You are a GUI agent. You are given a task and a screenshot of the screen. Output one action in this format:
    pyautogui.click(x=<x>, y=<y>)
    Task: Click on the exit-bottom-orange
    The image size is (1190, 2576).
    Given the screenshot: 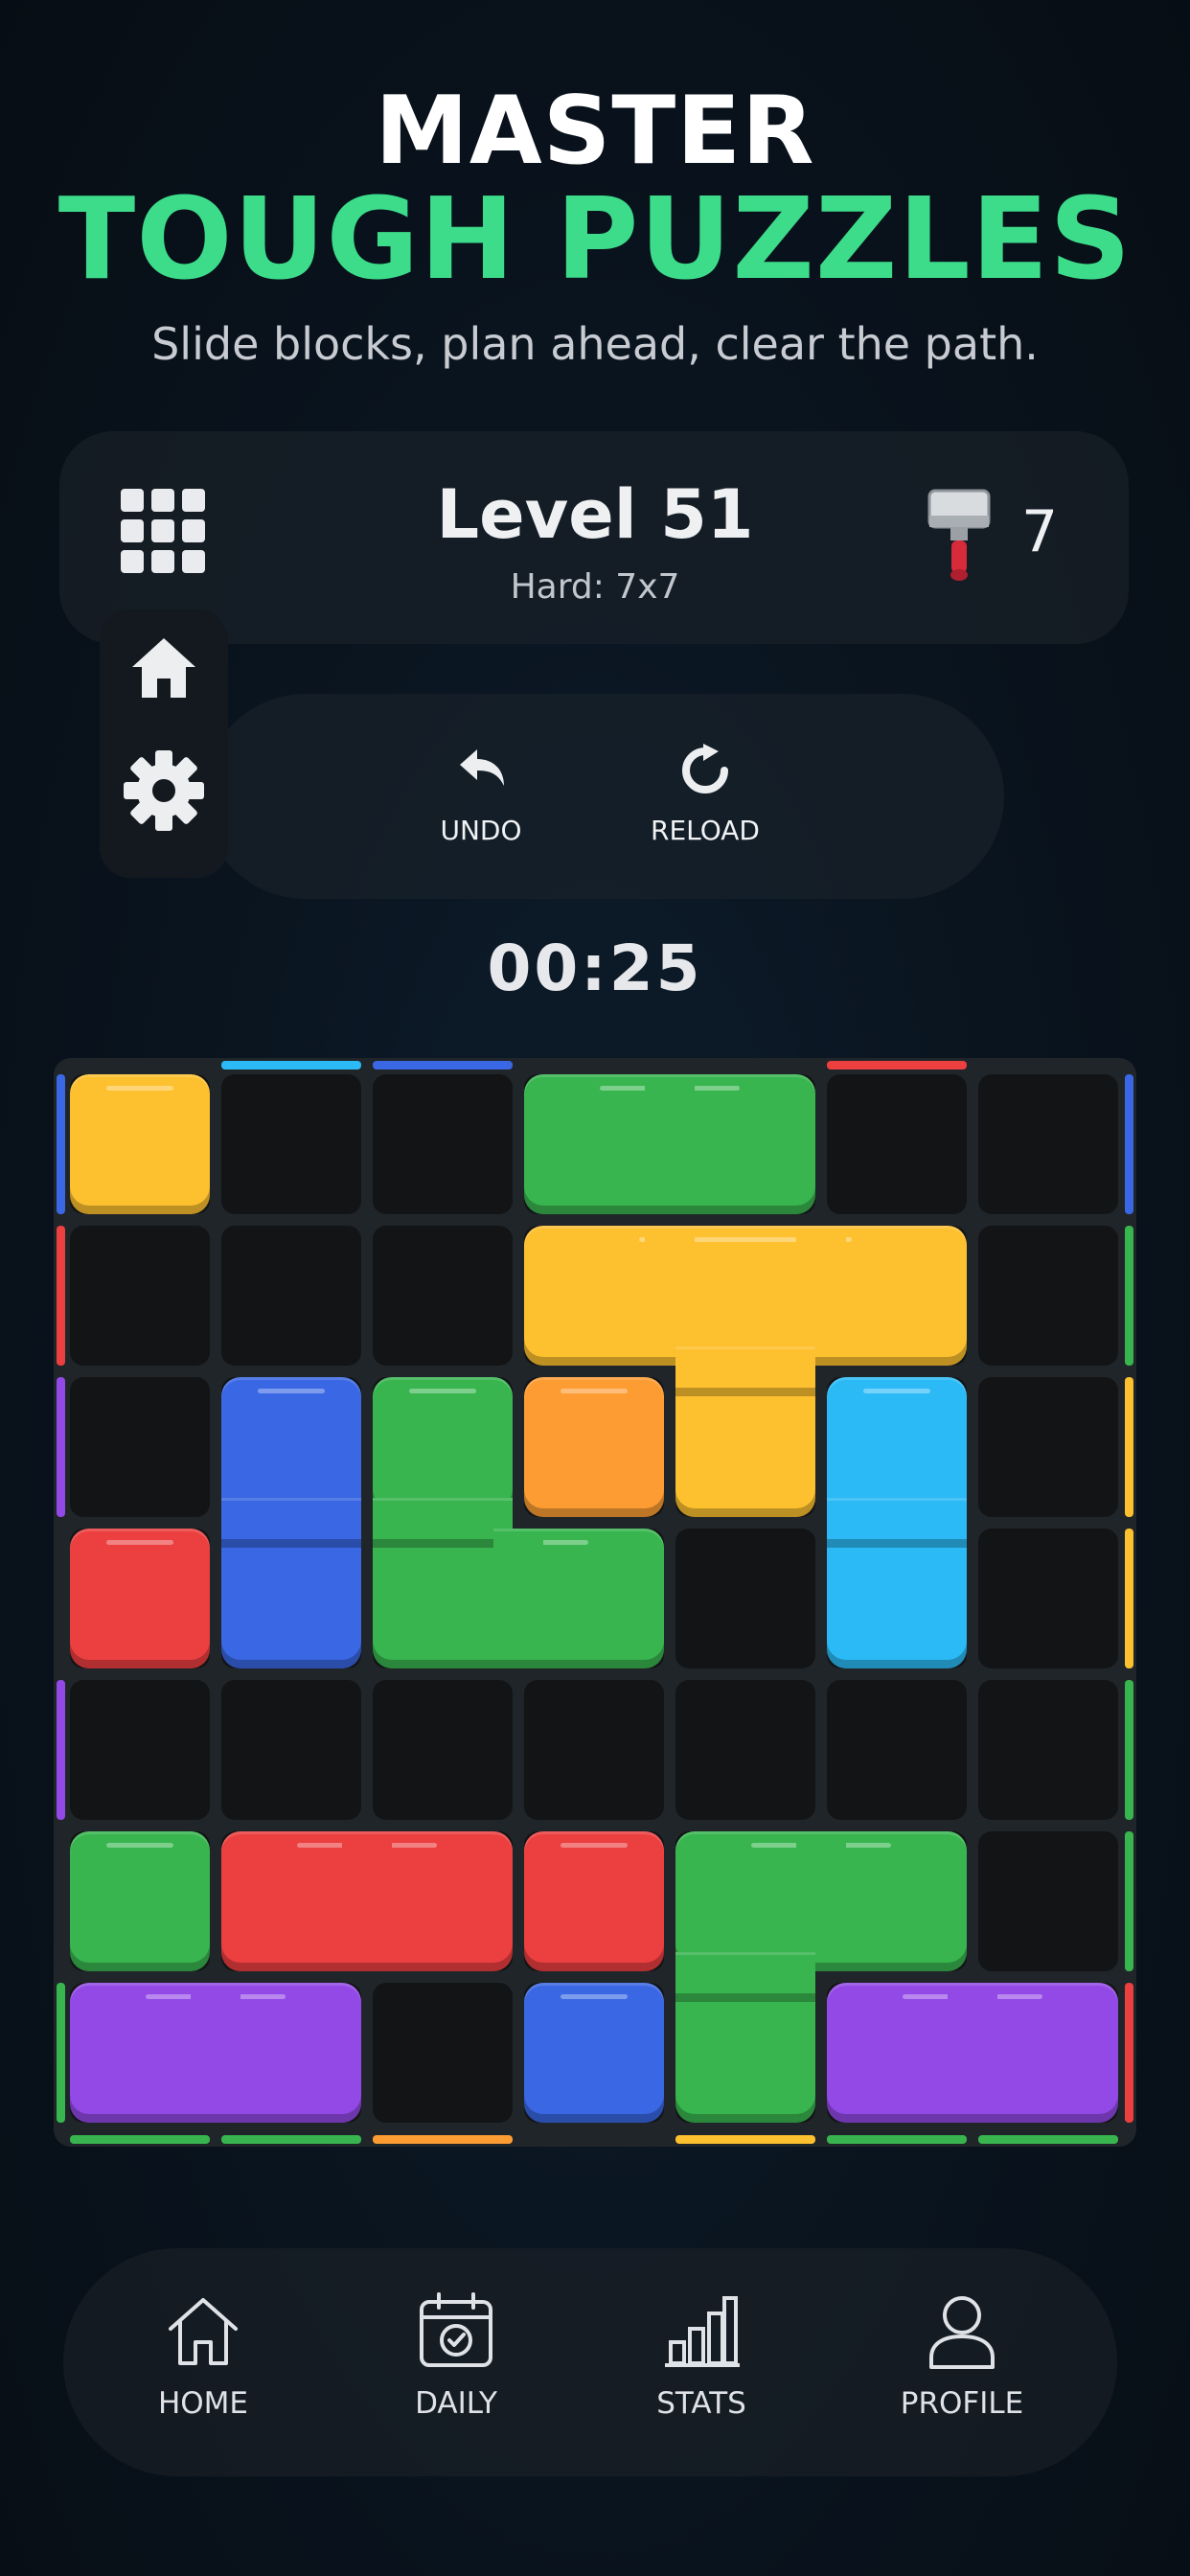 What is the action you would take?
    pyautogui.click(x=443, y=2139)
    